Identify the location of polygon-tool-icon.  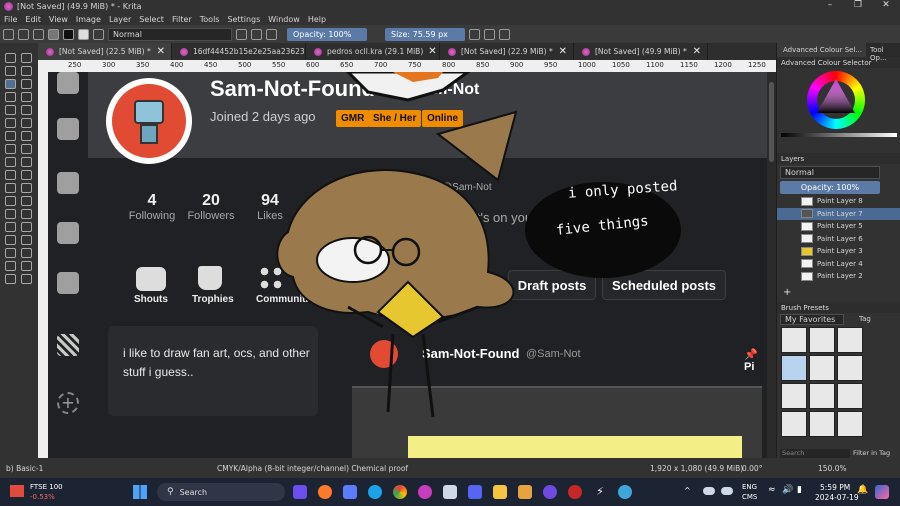
(10, 110).